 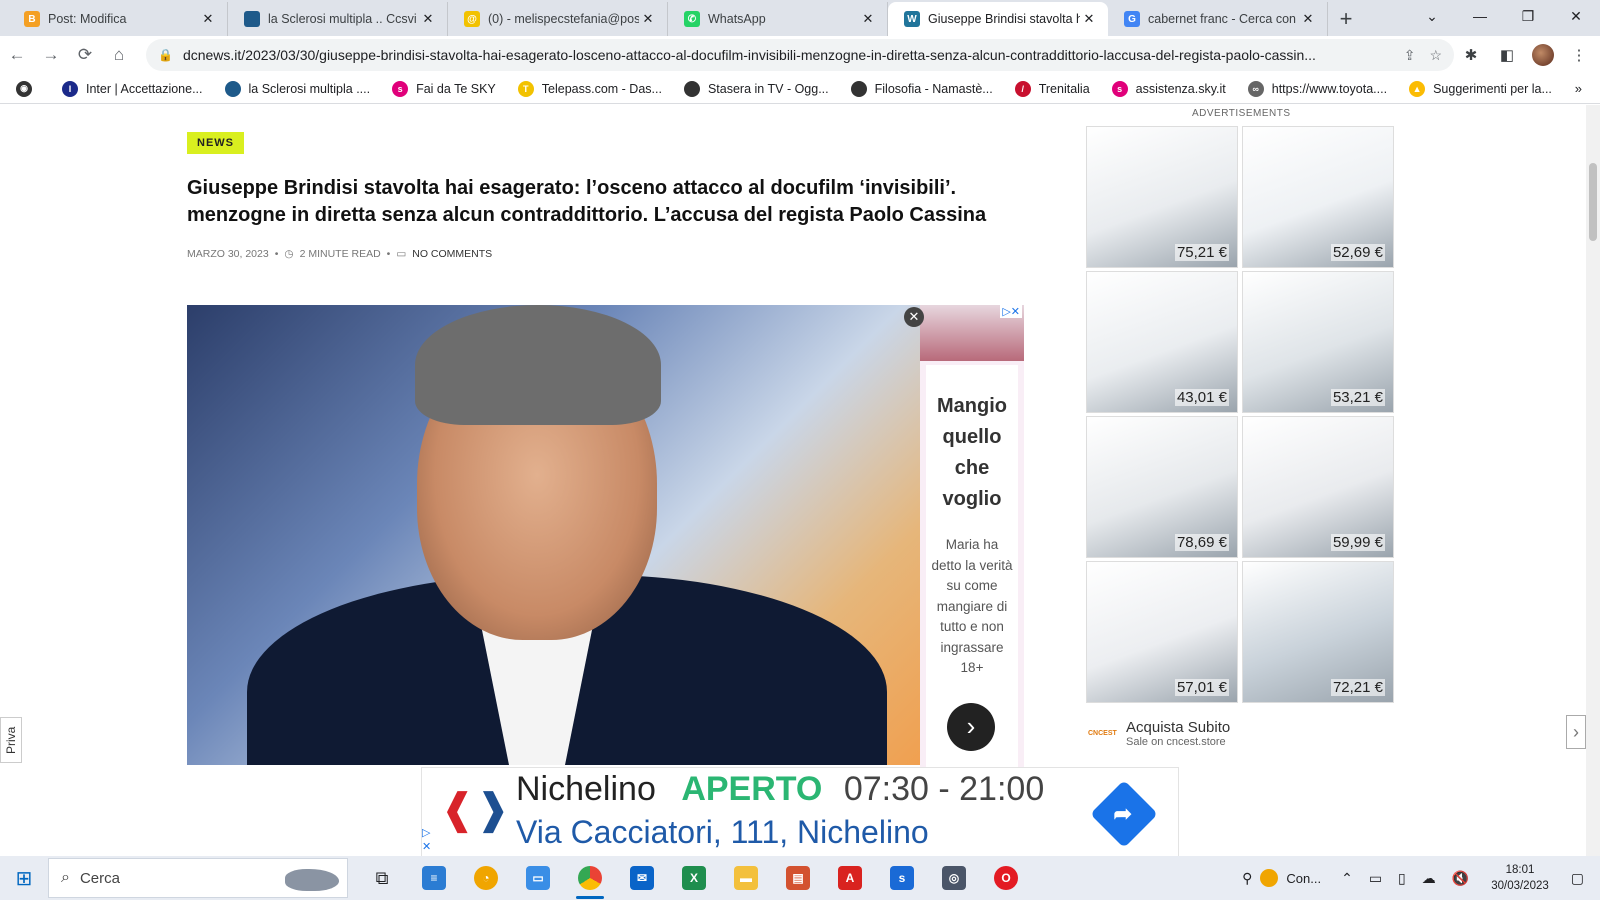 What do you see at coordinates (1579, 55) in the screenshot?
I see `menu-icon: ⋮` at bounding box center [1579, 55].